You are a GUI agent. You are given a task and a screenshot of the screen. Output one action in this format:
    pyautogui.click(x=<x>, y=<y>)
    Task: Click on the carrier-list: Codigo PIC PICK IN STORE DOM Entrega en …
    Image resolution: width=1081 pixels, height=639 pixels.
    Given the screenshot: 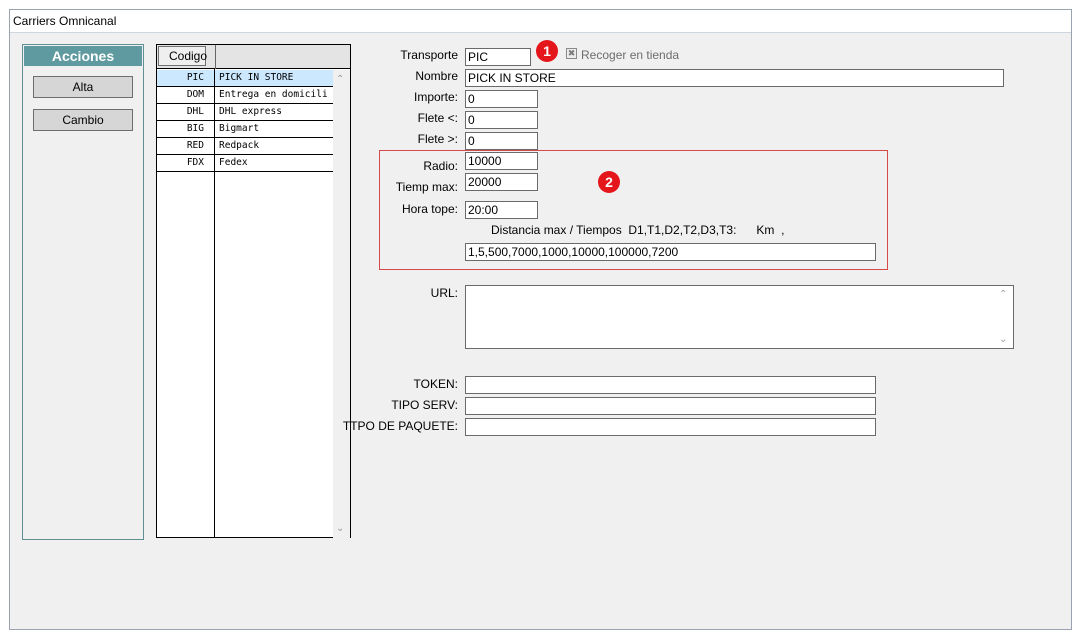 What is the action you would take?
    pyautogui.click(x=253, y=291)
    